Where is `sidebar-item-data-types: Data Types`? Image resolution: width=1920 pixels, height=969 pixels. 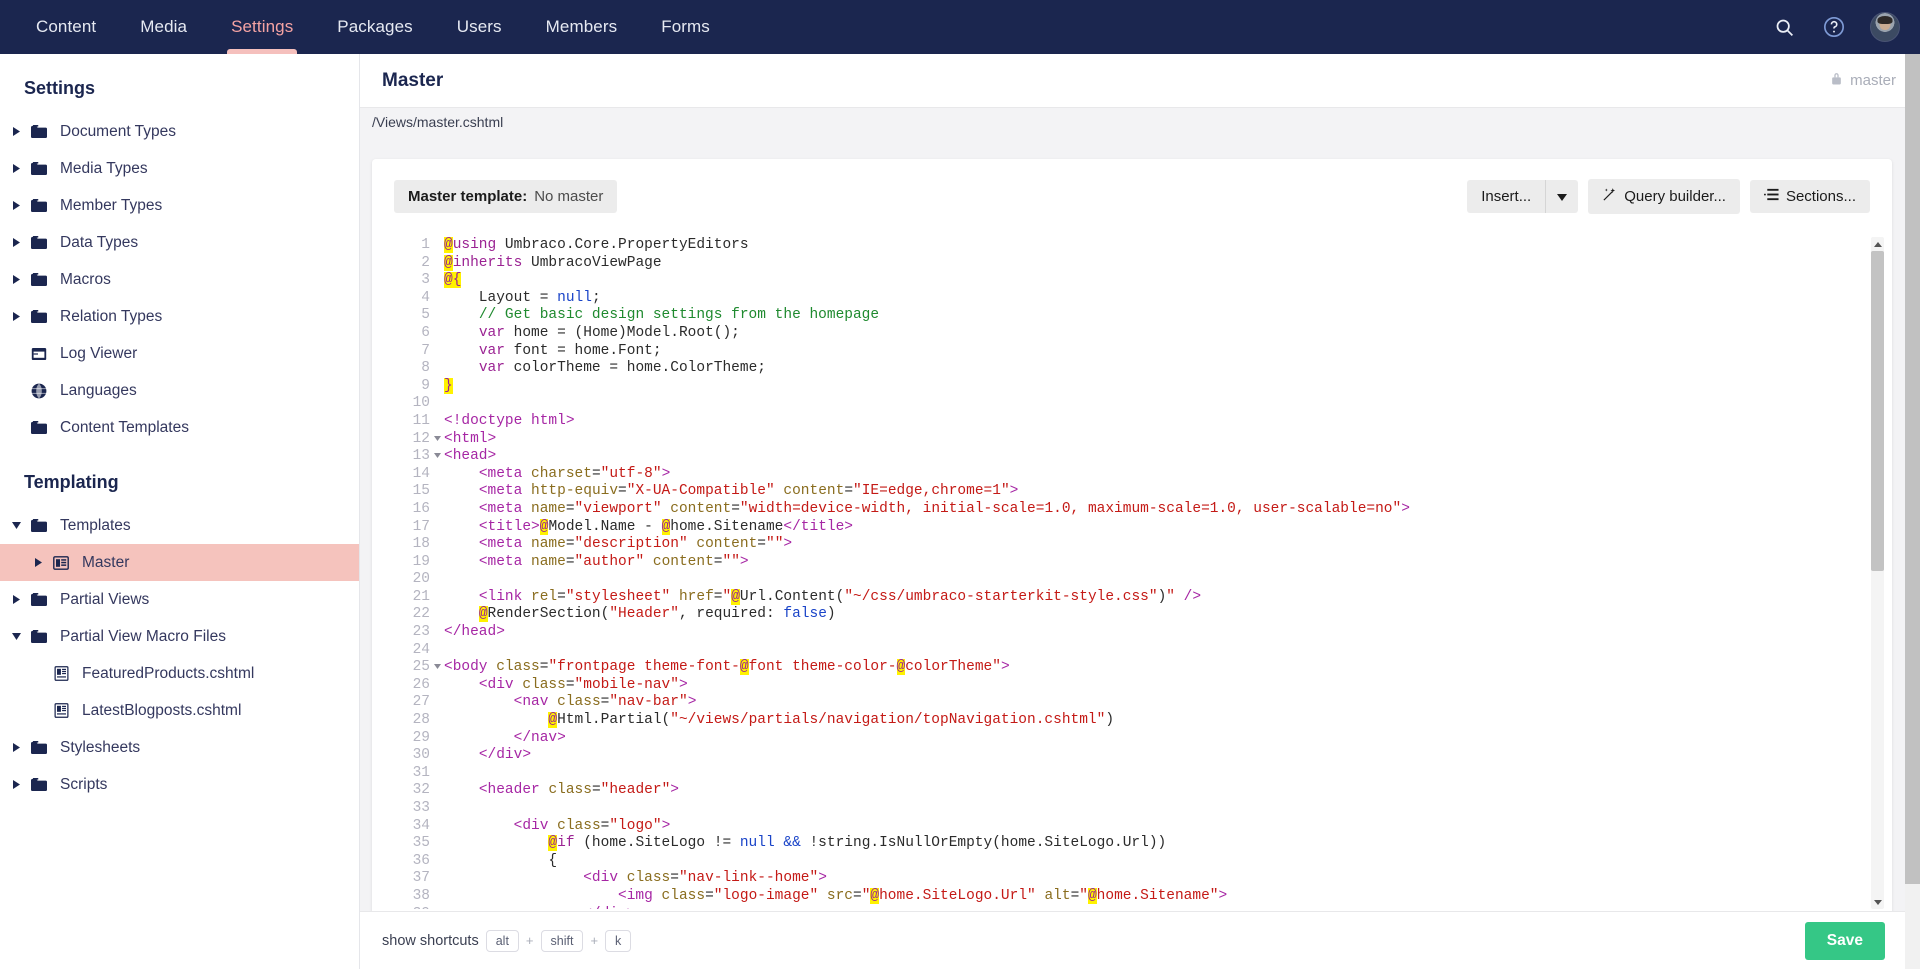
sidebar-item-data-types: Data Types is located at coordinates (179, 242).